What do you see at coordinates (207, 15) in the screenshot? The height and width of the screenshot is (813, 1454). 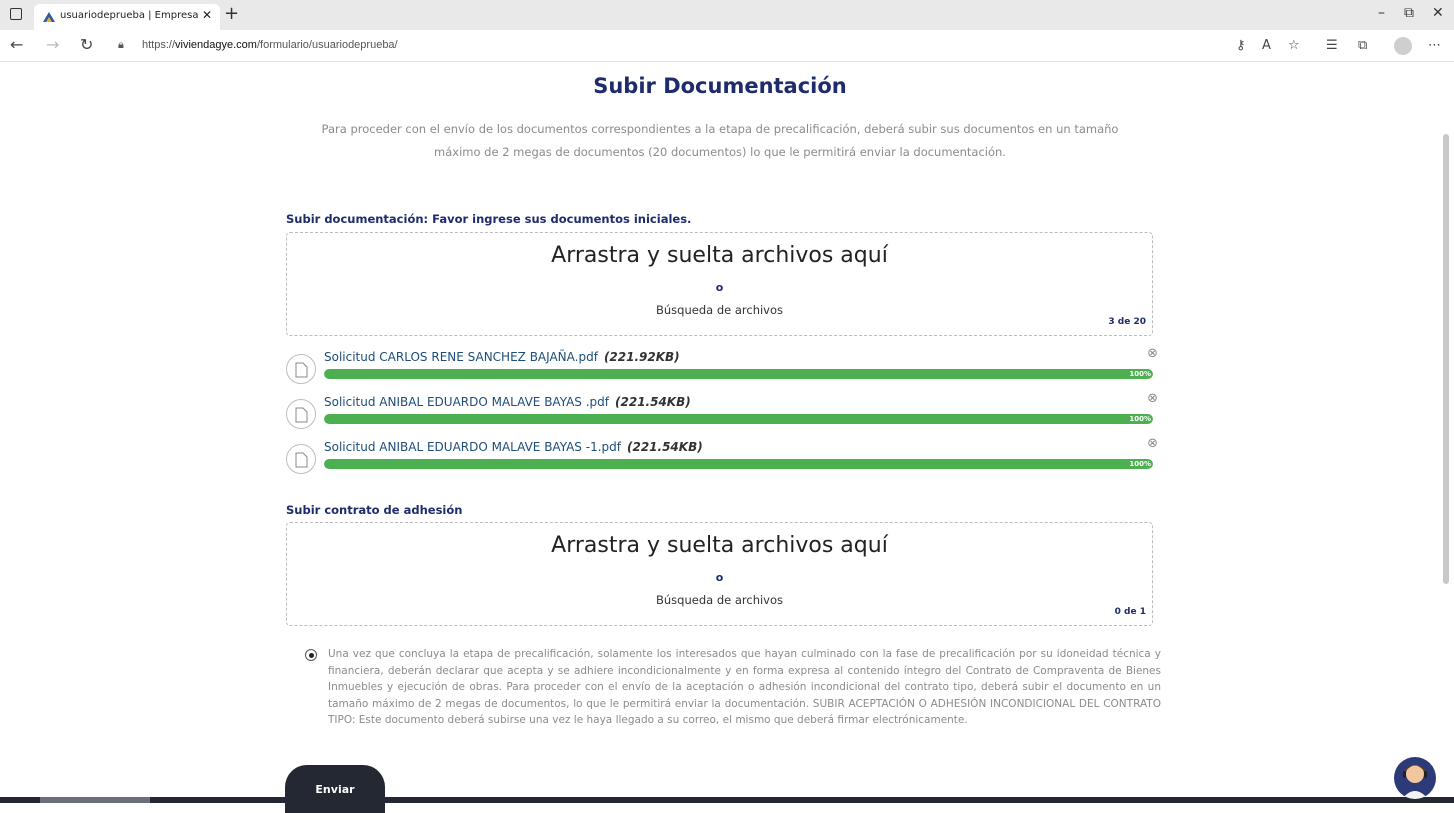 I see `tab-close-icon: ✕` at bounding box center [207, 15].